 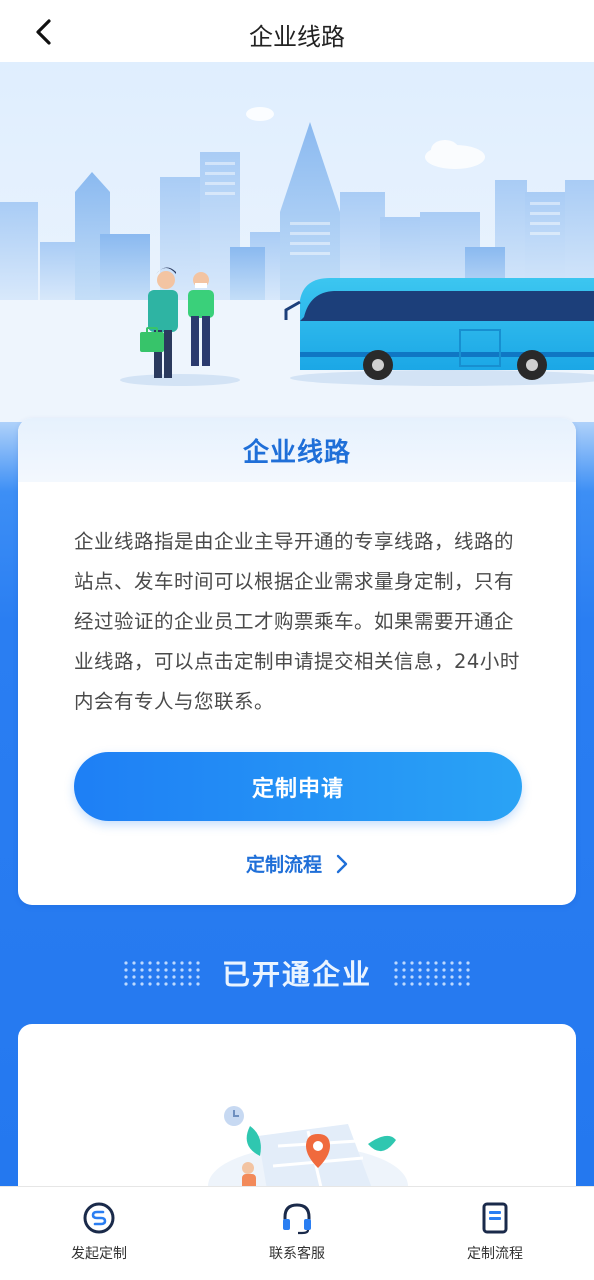 I want to click on companies-section-title: 已开通企业, so click(x=296, y=974).